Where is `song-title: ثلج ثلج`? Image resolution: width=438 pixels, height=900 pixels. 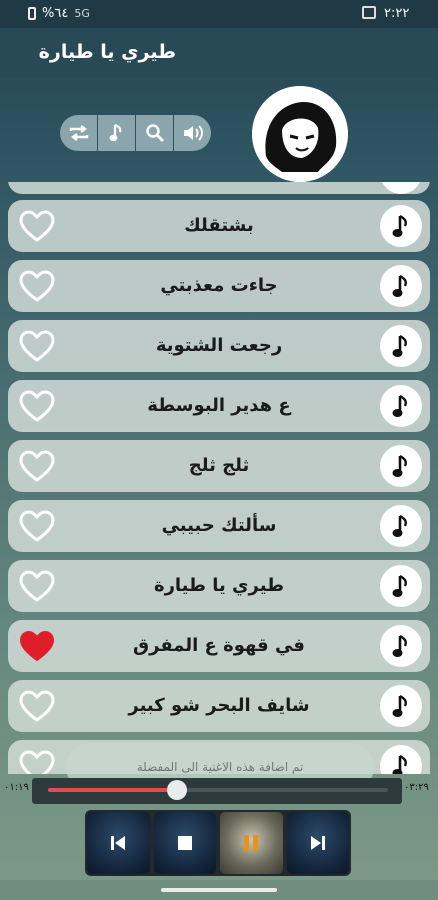 song-title: ثلج ثلج is located at coordinates (219, 465).